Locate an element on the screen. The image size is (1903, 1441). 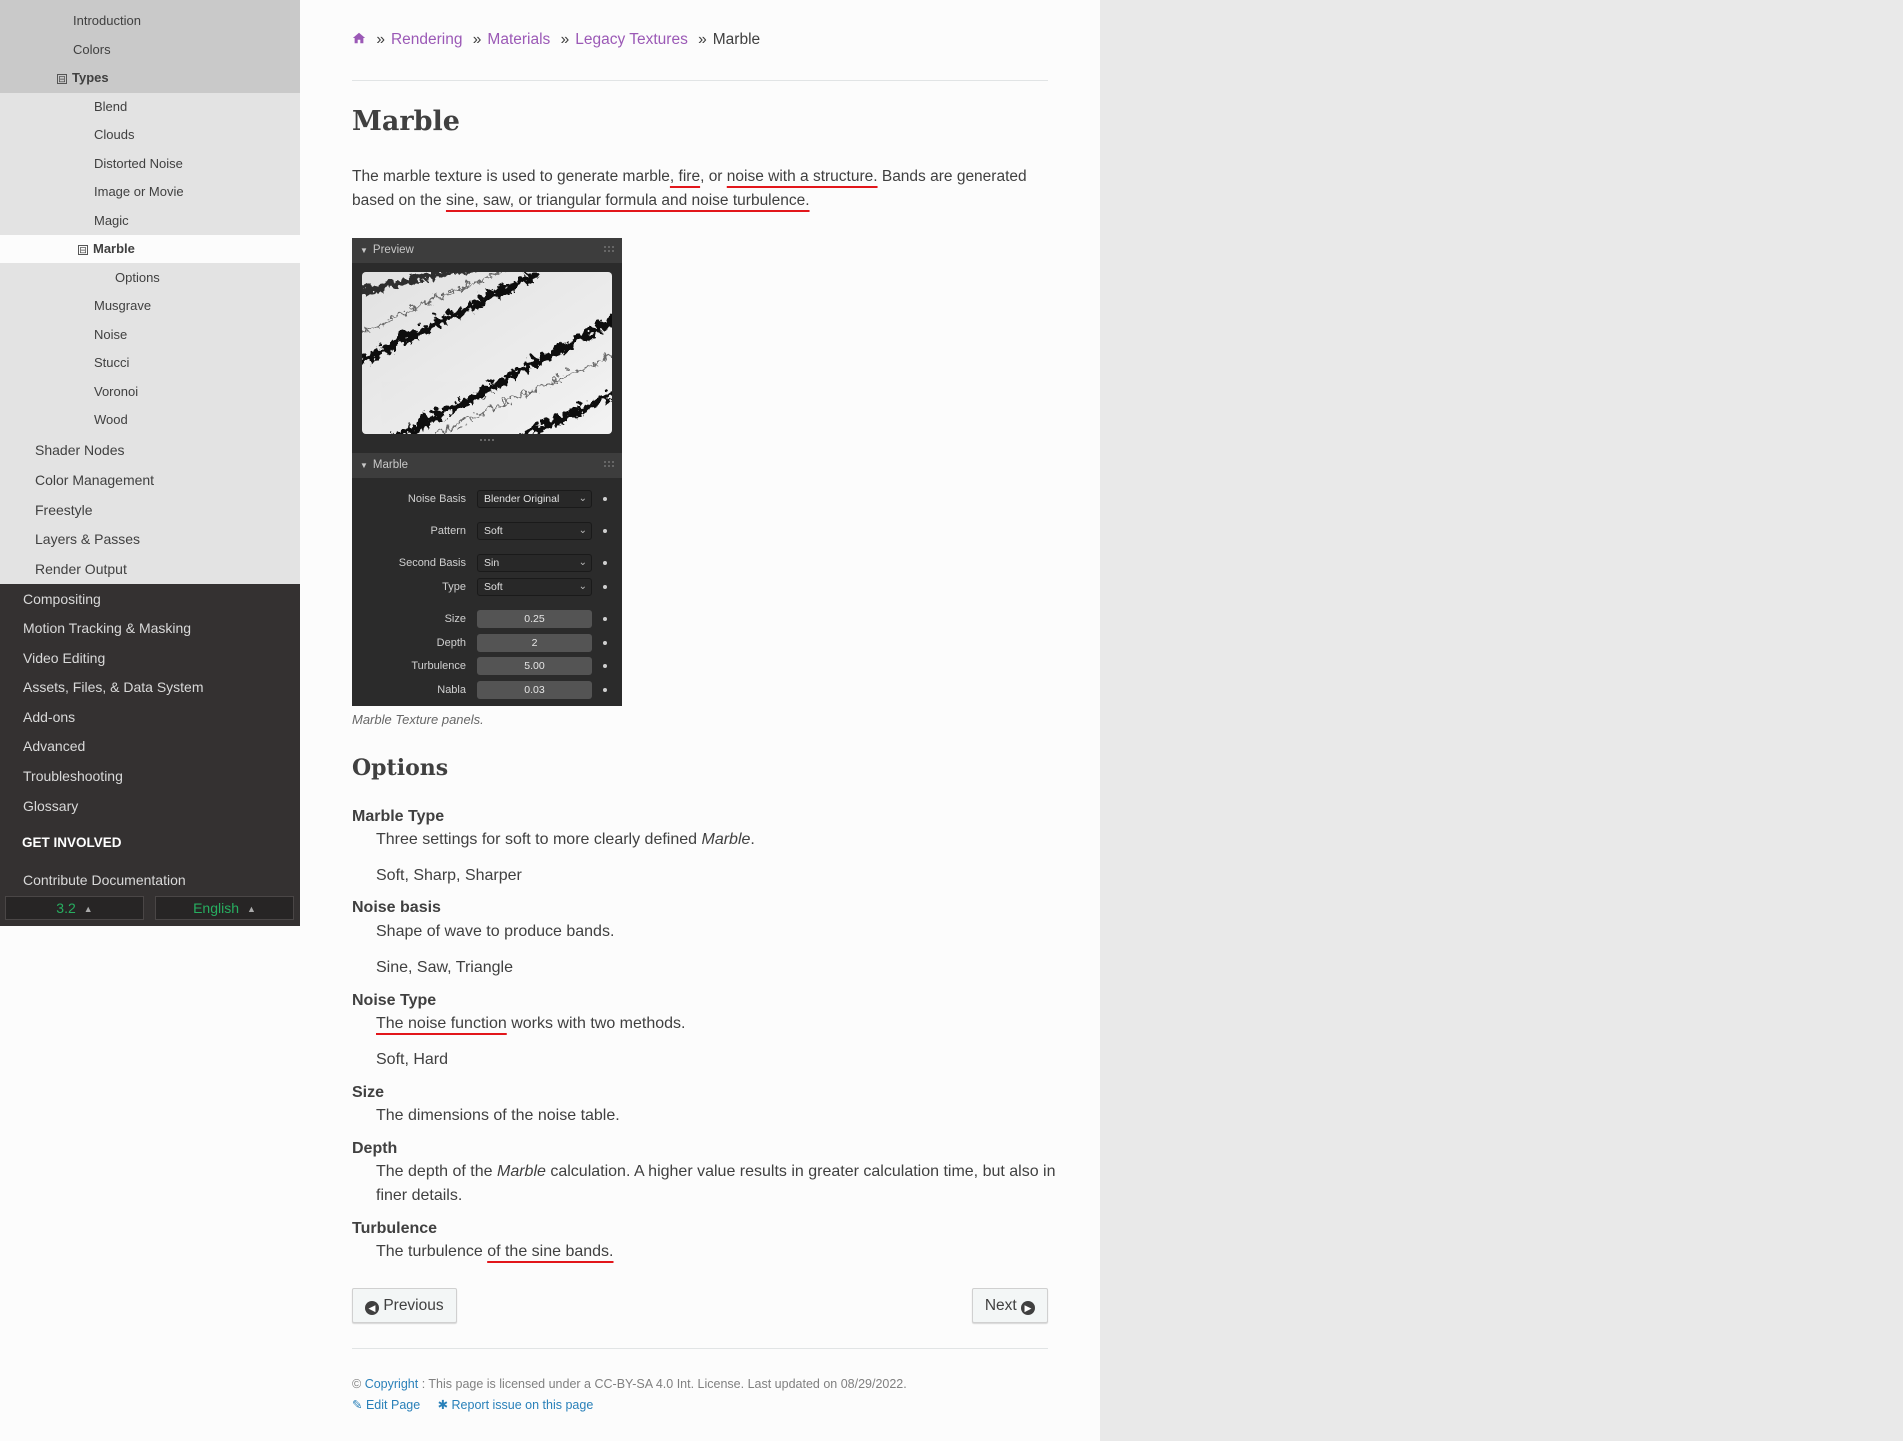
term-noise-basis: Noise basis is located at coordinates (396, 907).